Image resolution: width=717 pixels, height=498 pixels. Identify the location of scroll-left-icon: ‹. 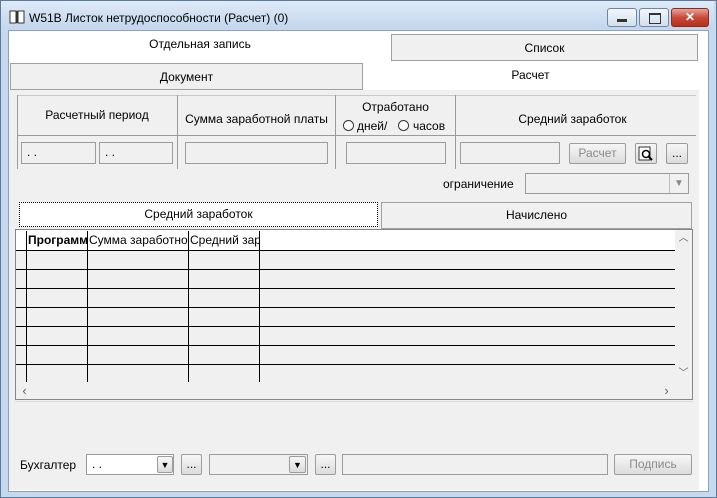
(24, 390).